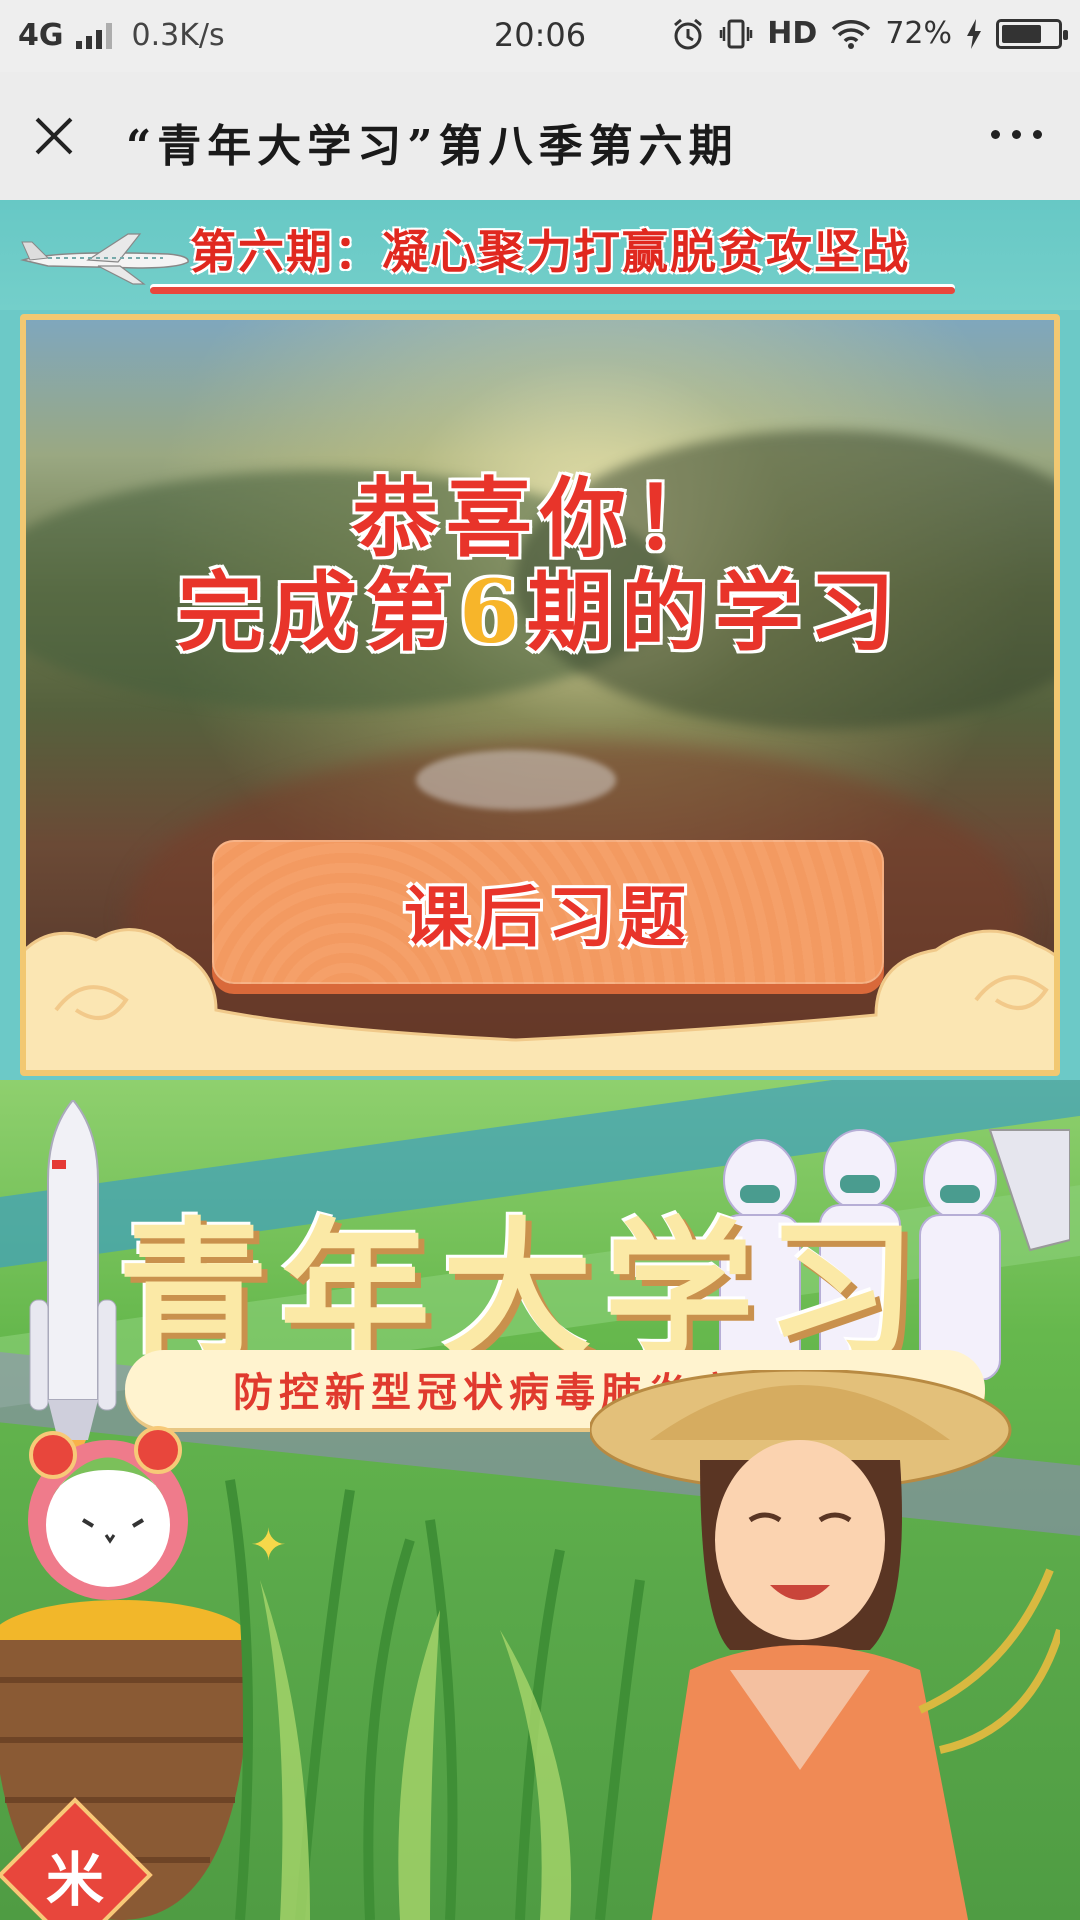  What do you see at coordinates (493, 612) in the screenshot?
I see `issue-number: 6` at bounding box center [493, 612].